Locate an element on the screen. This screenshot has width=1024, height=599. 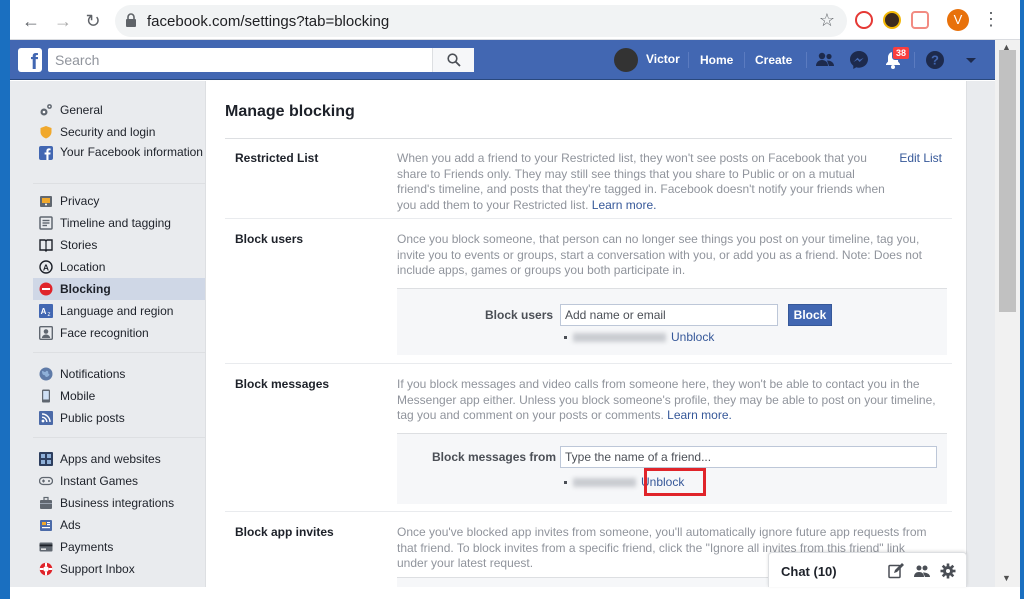
search-icon is located at coordinates (454, 60).